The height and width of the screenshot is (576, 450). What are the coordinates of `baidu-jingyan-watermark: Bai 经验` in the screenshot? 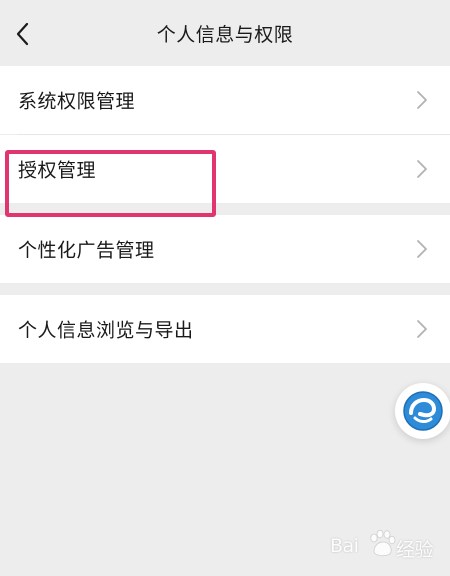 It's located at (385, 545).